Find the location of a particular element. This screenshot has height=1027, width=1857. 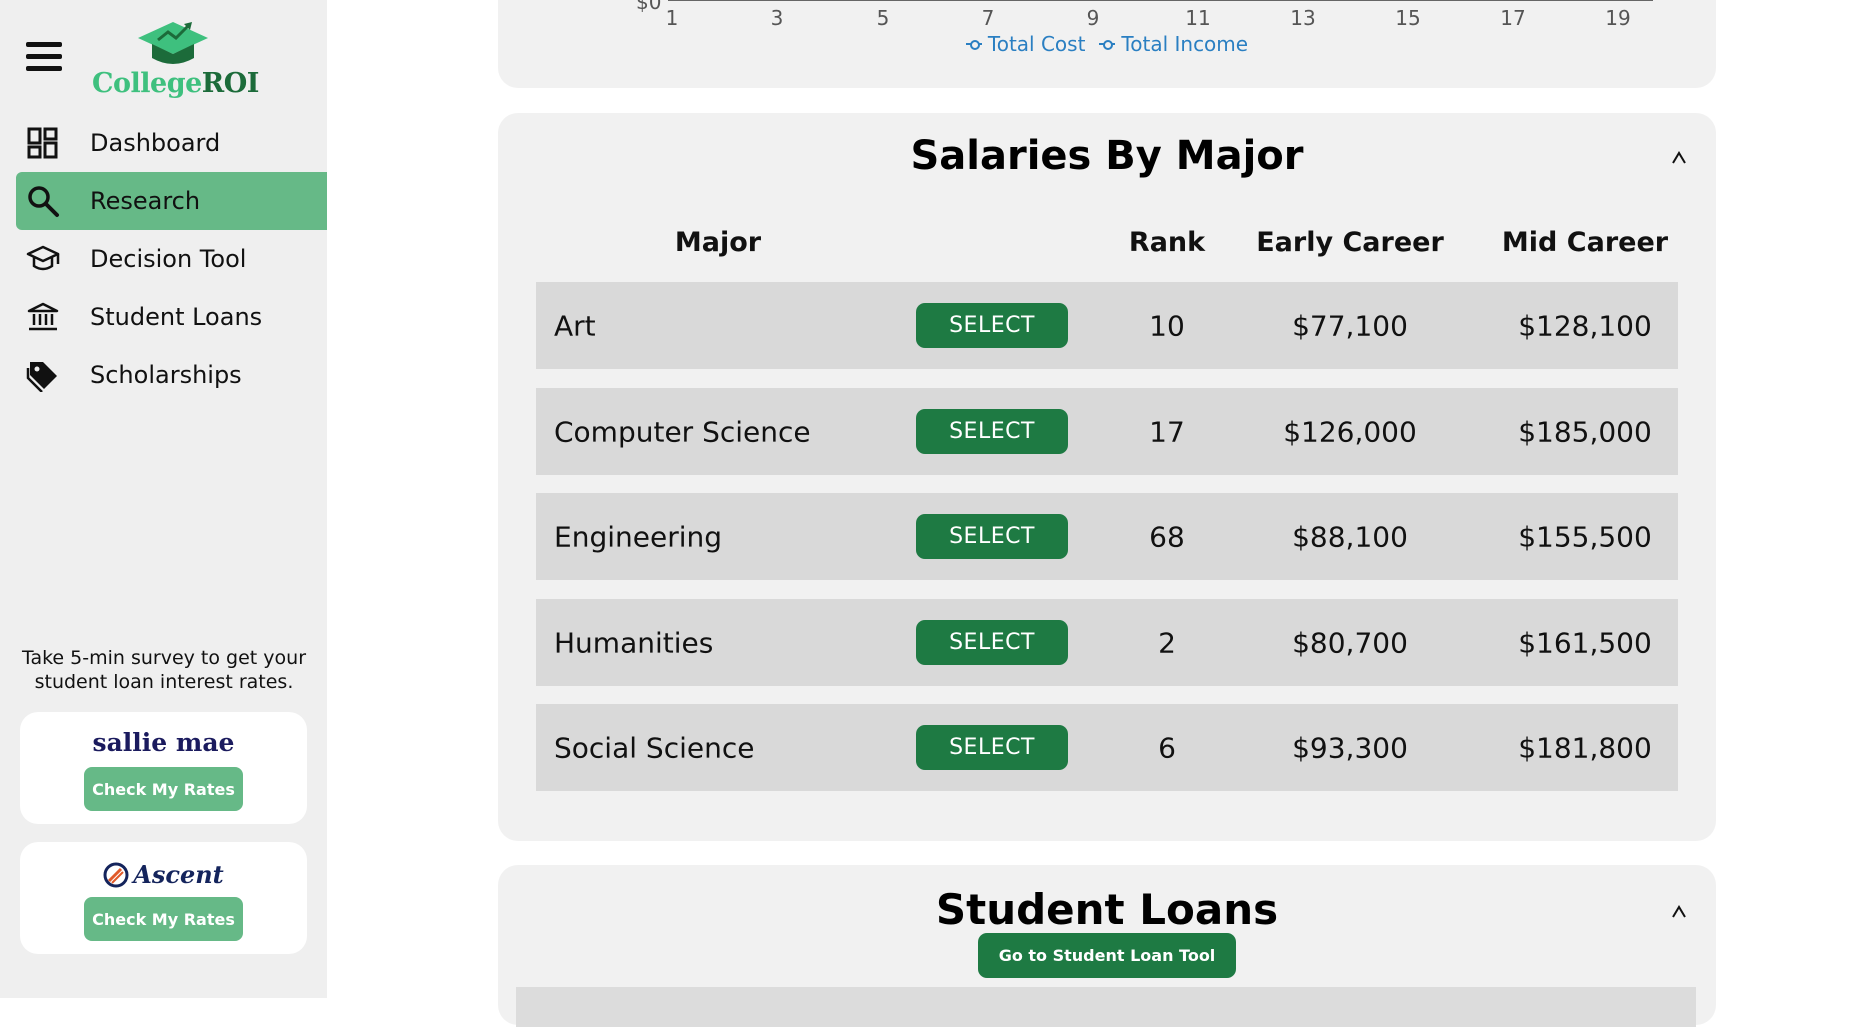

mid-career-salary: $185,000 is located at coordinates (1585, 431).